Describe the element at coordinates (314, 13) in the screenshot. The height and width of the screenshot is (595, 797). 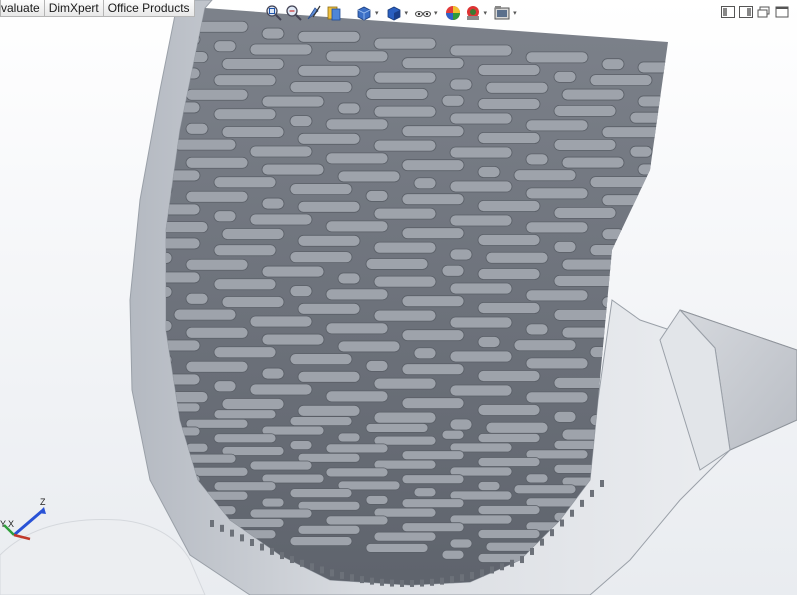
I see `previous-view-icon` at that location.